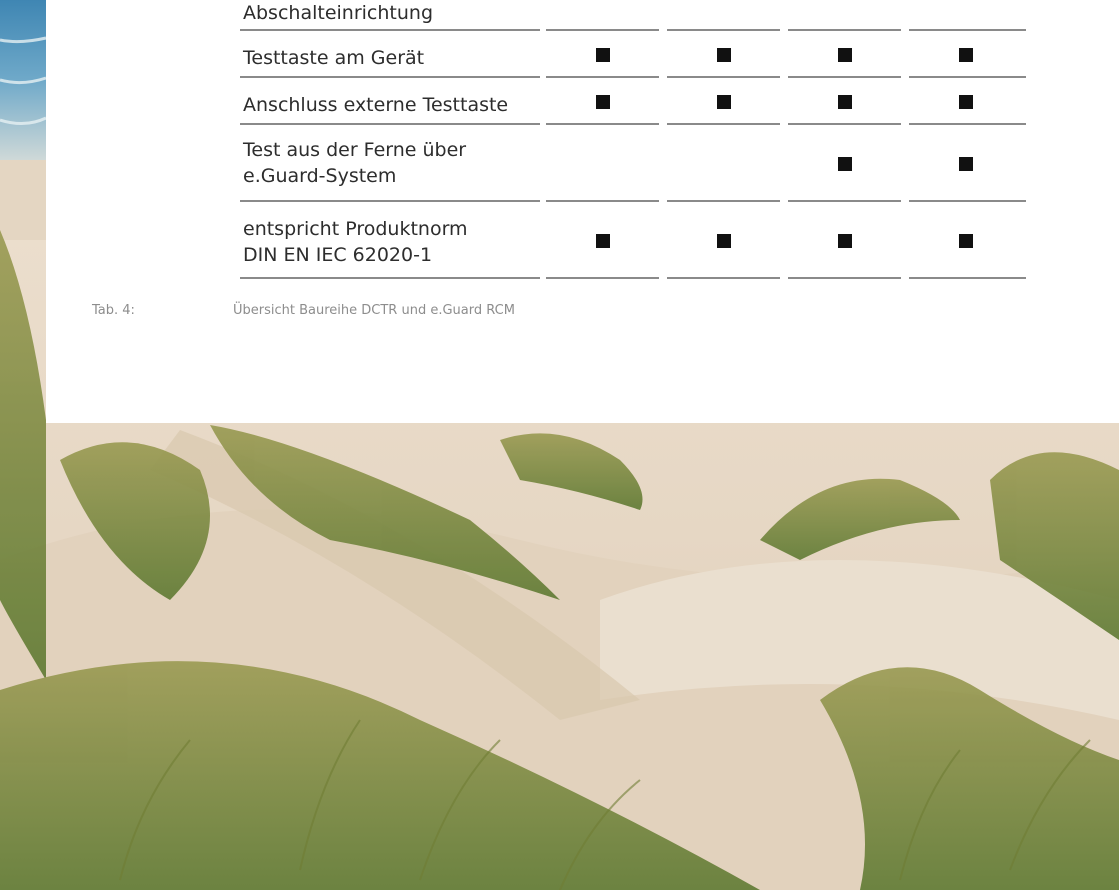 Image resolution: width=1119 pixels, height=890 pixels. Describe the element at coordinates (656, 240) in the screenshot. I see `table-row: entspricht Produktnorm DIN EN IEC 62020-1` at that location.